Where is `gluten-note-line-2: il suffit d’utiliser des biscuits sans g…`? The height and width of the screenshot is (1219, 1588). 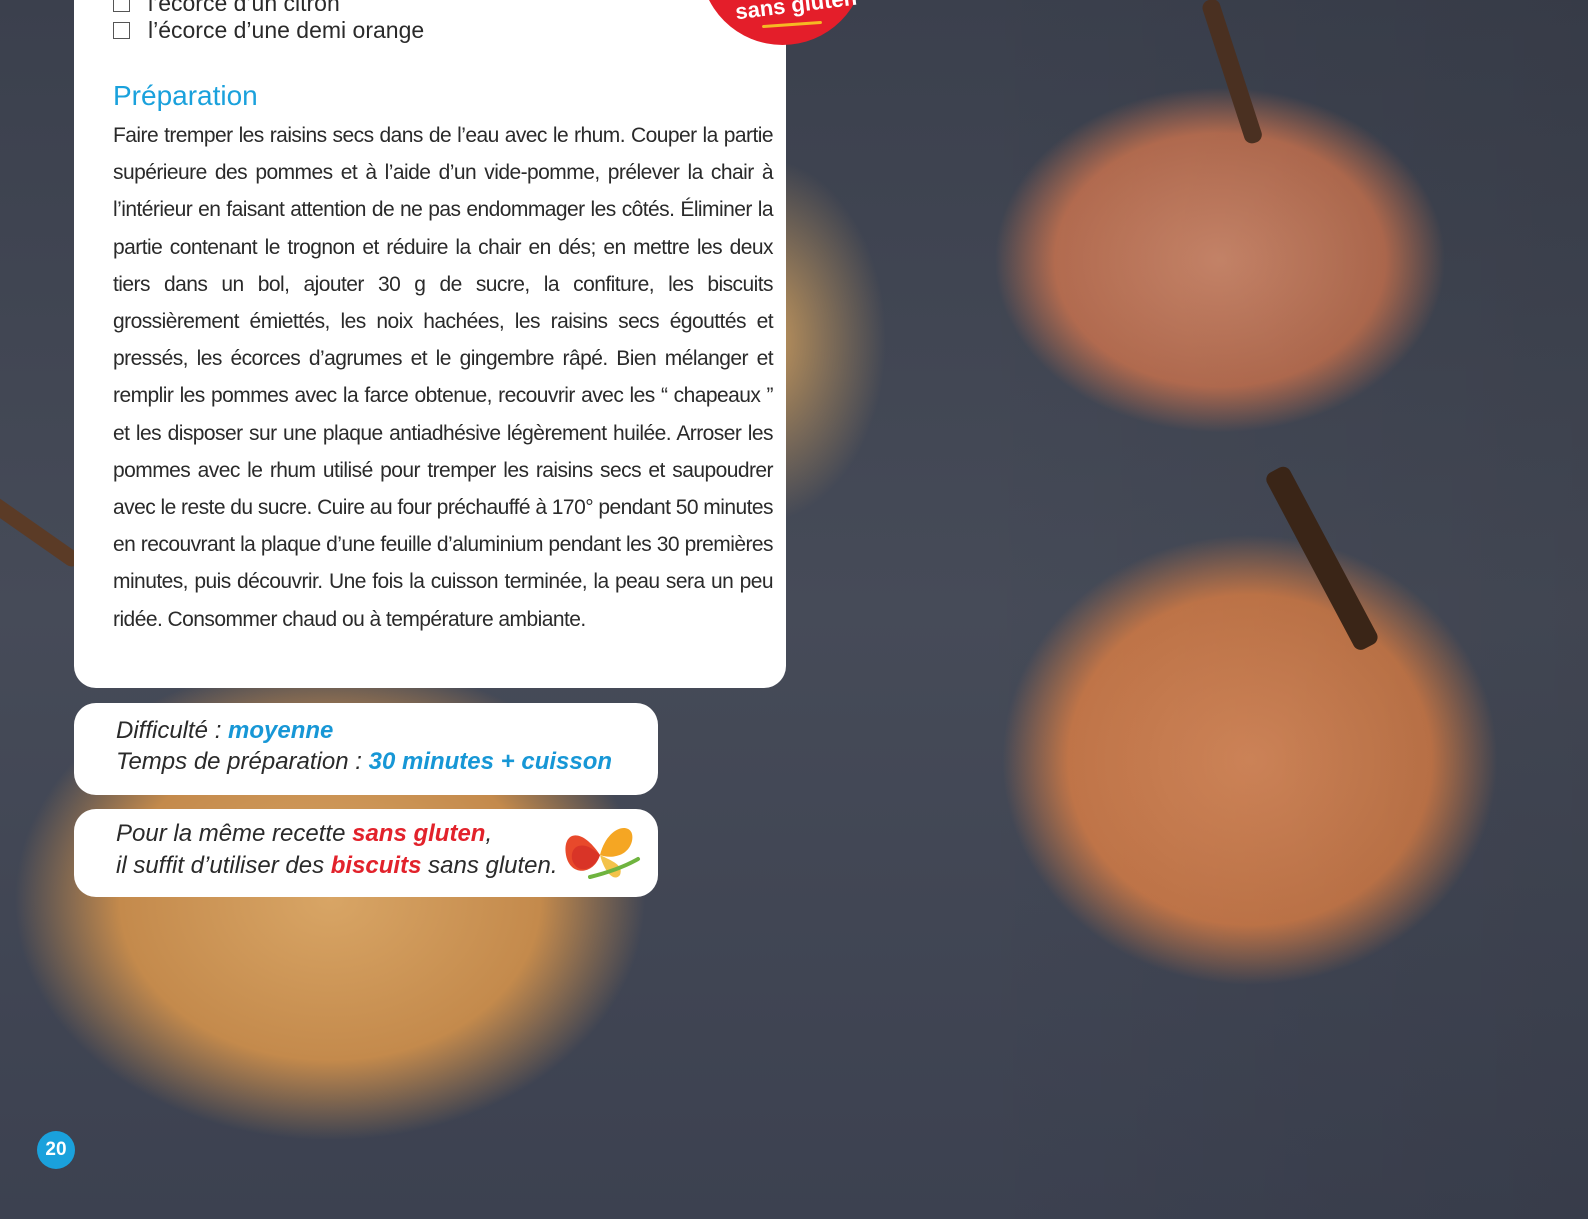
gluten-note-line-2: il suffit d’utiliser des biscuits sans g… is located at coordinates (337, 866).